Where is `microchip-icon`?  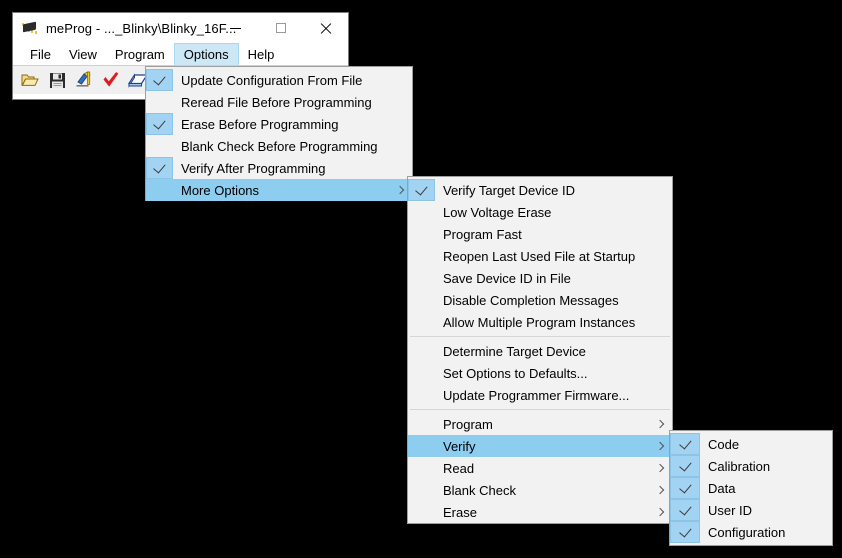 microchip-icon is located at coordinates (30, 28).